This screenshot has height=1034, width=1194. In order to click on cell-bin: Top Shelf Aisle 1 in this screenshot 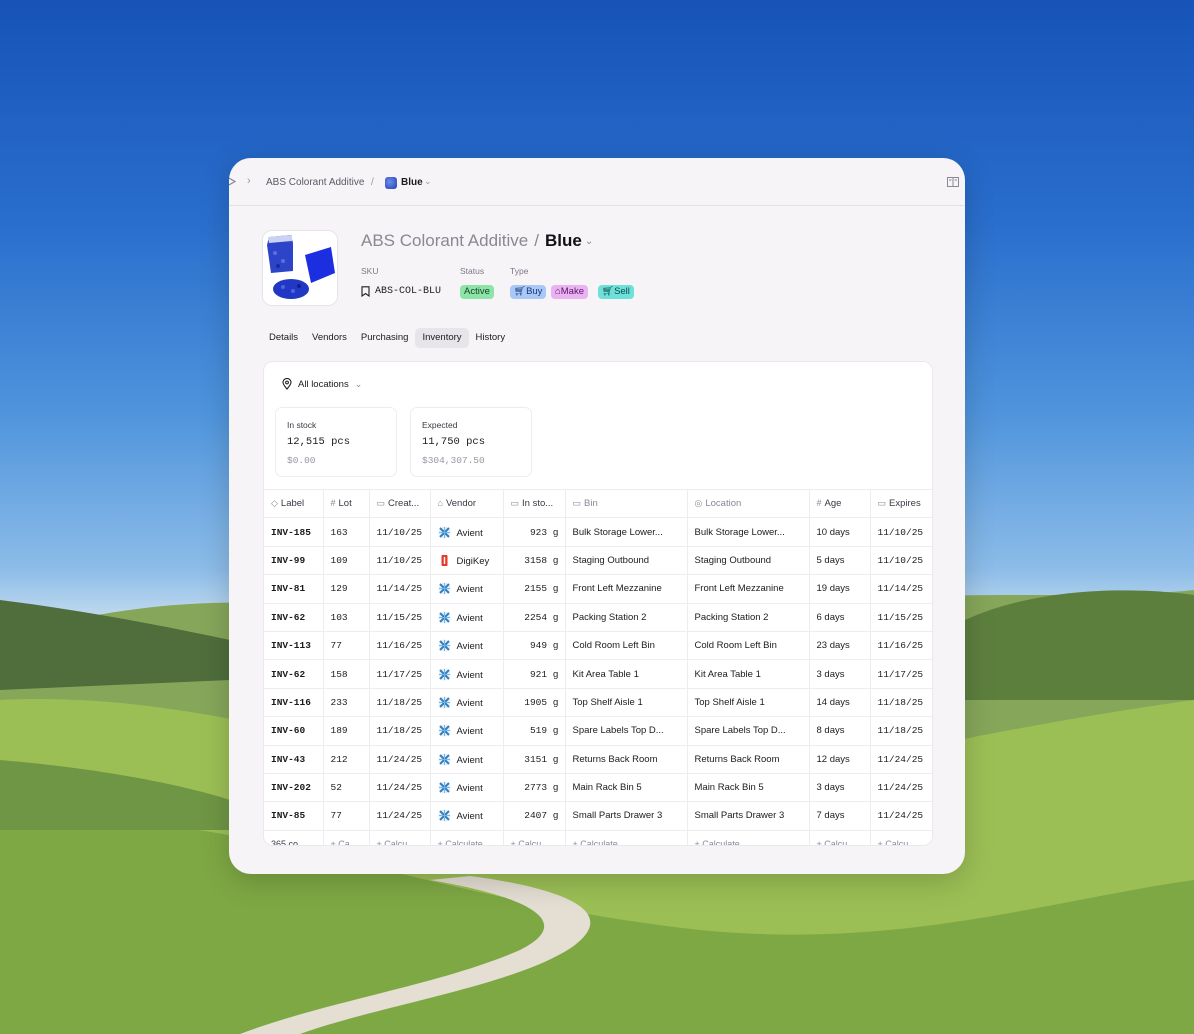, I will do `click(626, 703)`.